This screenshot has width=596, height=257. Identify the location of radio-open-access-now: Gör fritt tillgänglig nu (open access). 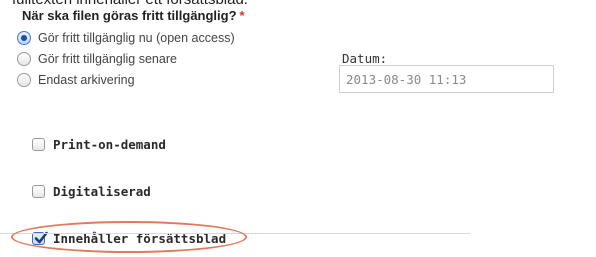
(126, 38).